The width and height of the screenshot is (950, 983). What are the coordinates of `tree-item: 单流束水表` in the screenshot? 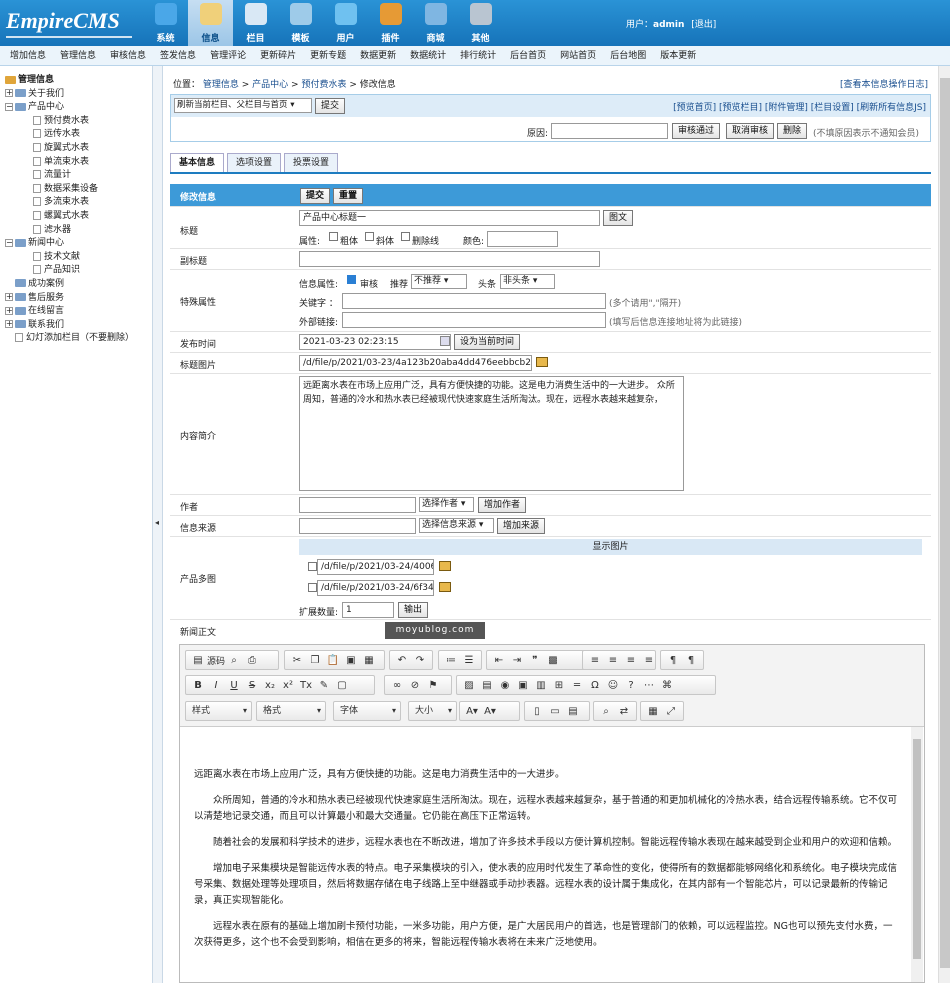 It's located at (78, 163).